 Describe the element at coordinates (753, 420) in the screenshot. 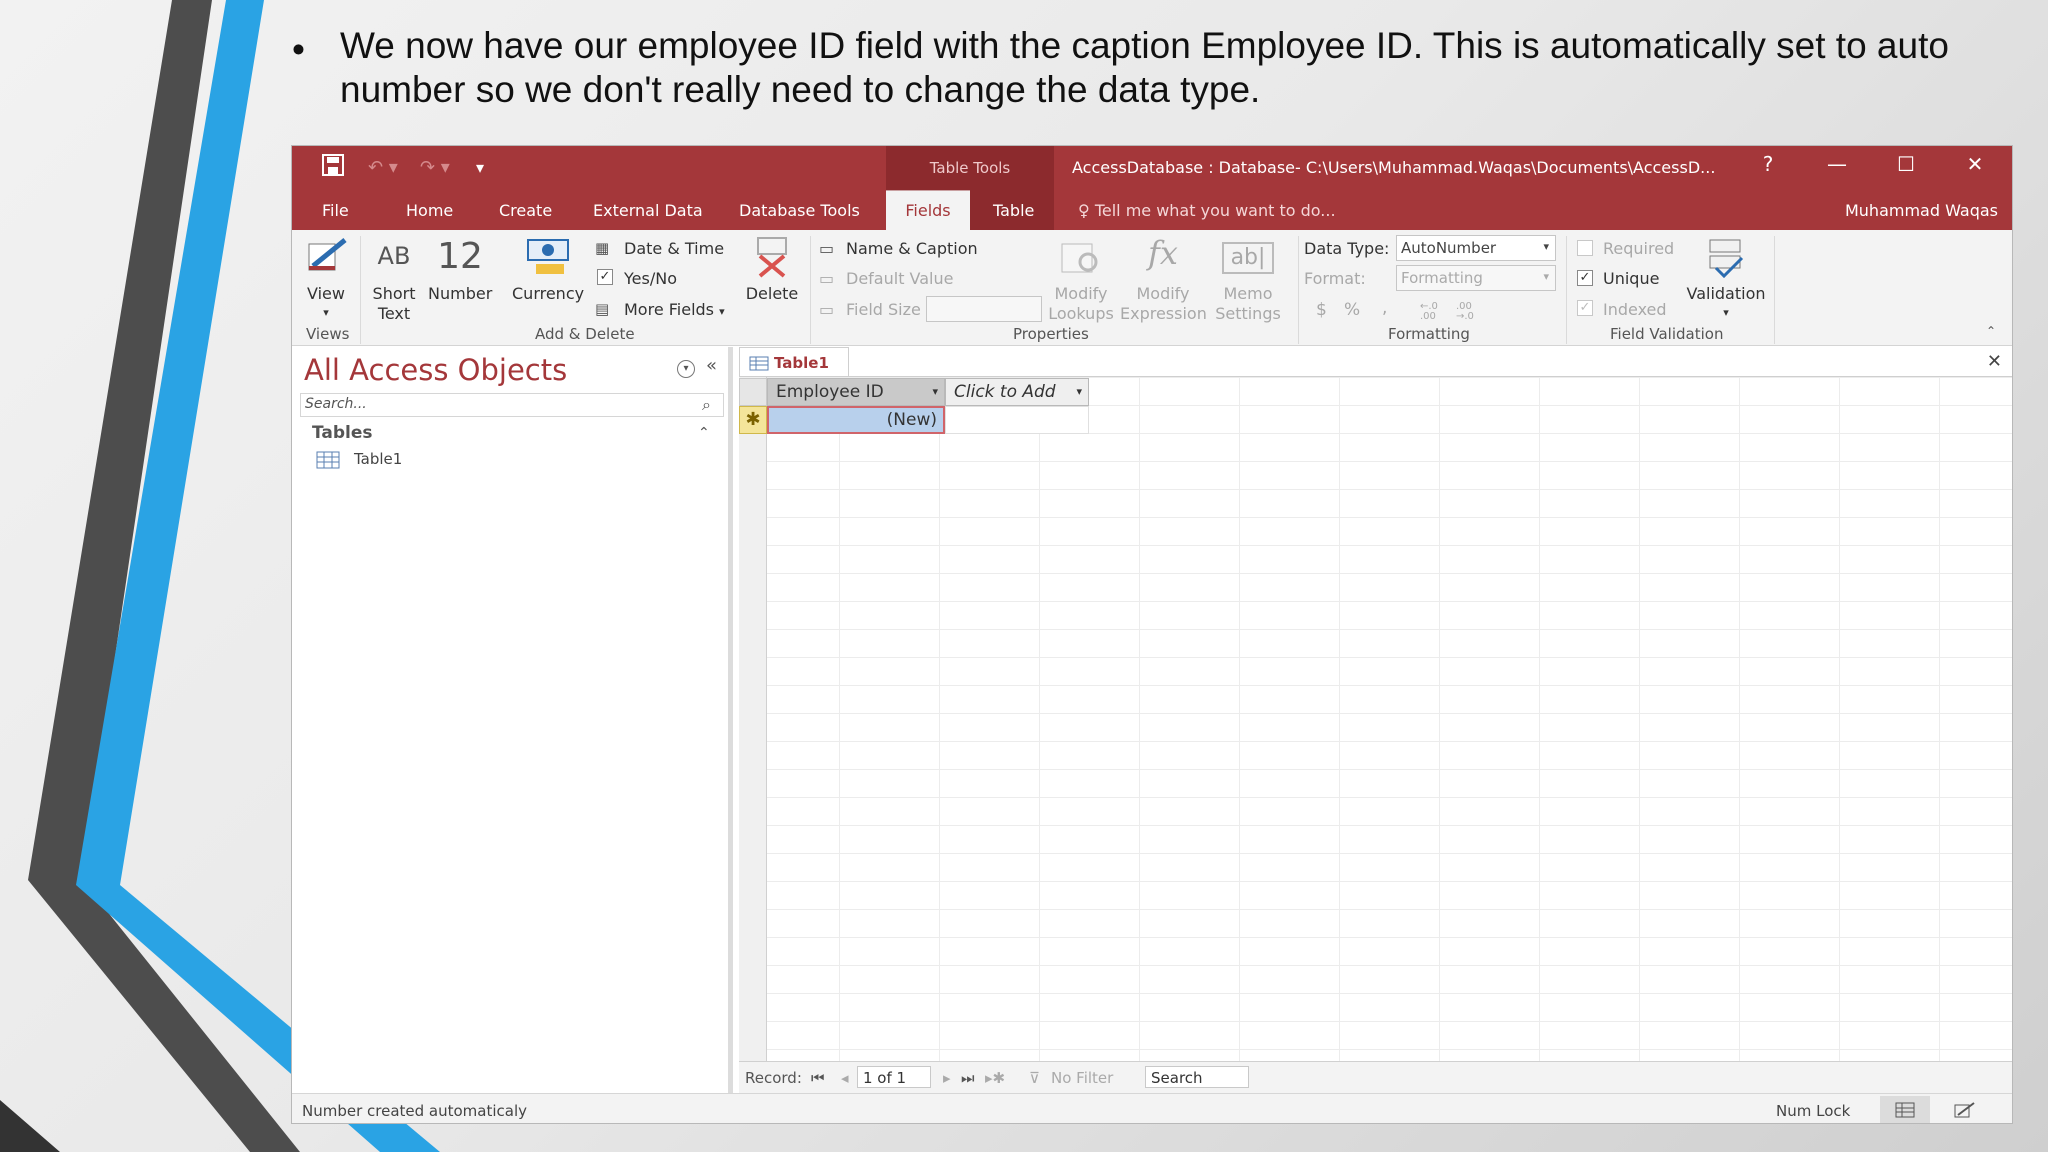

I see `new-record-marker: ✱` at that location.